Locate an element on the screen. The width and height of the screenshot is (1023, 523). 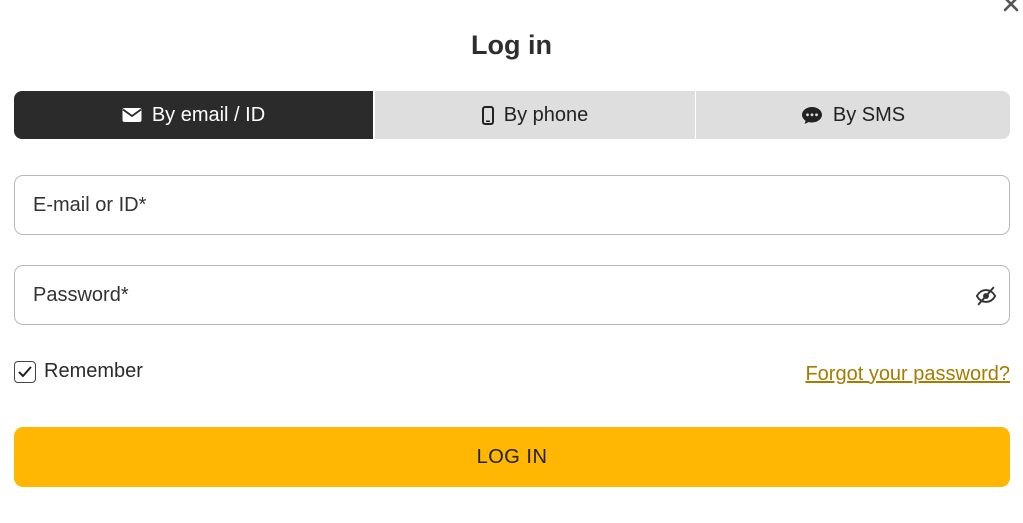
login-method-tabs: By email / ID By phone By SMS is located at coordinates (512, 115).